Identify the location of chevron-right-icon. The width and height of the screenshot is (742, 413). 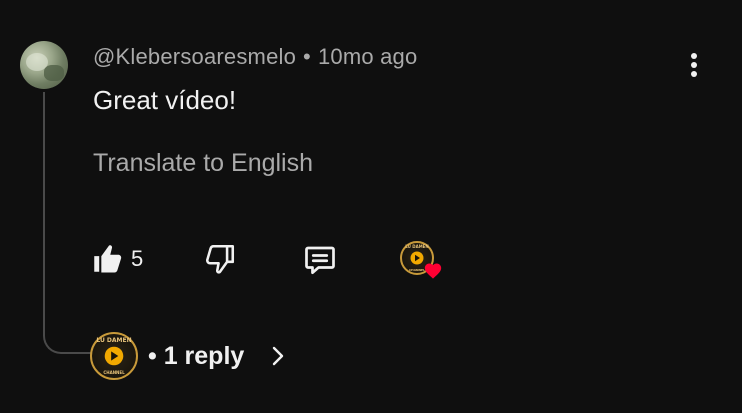
(278, 356).